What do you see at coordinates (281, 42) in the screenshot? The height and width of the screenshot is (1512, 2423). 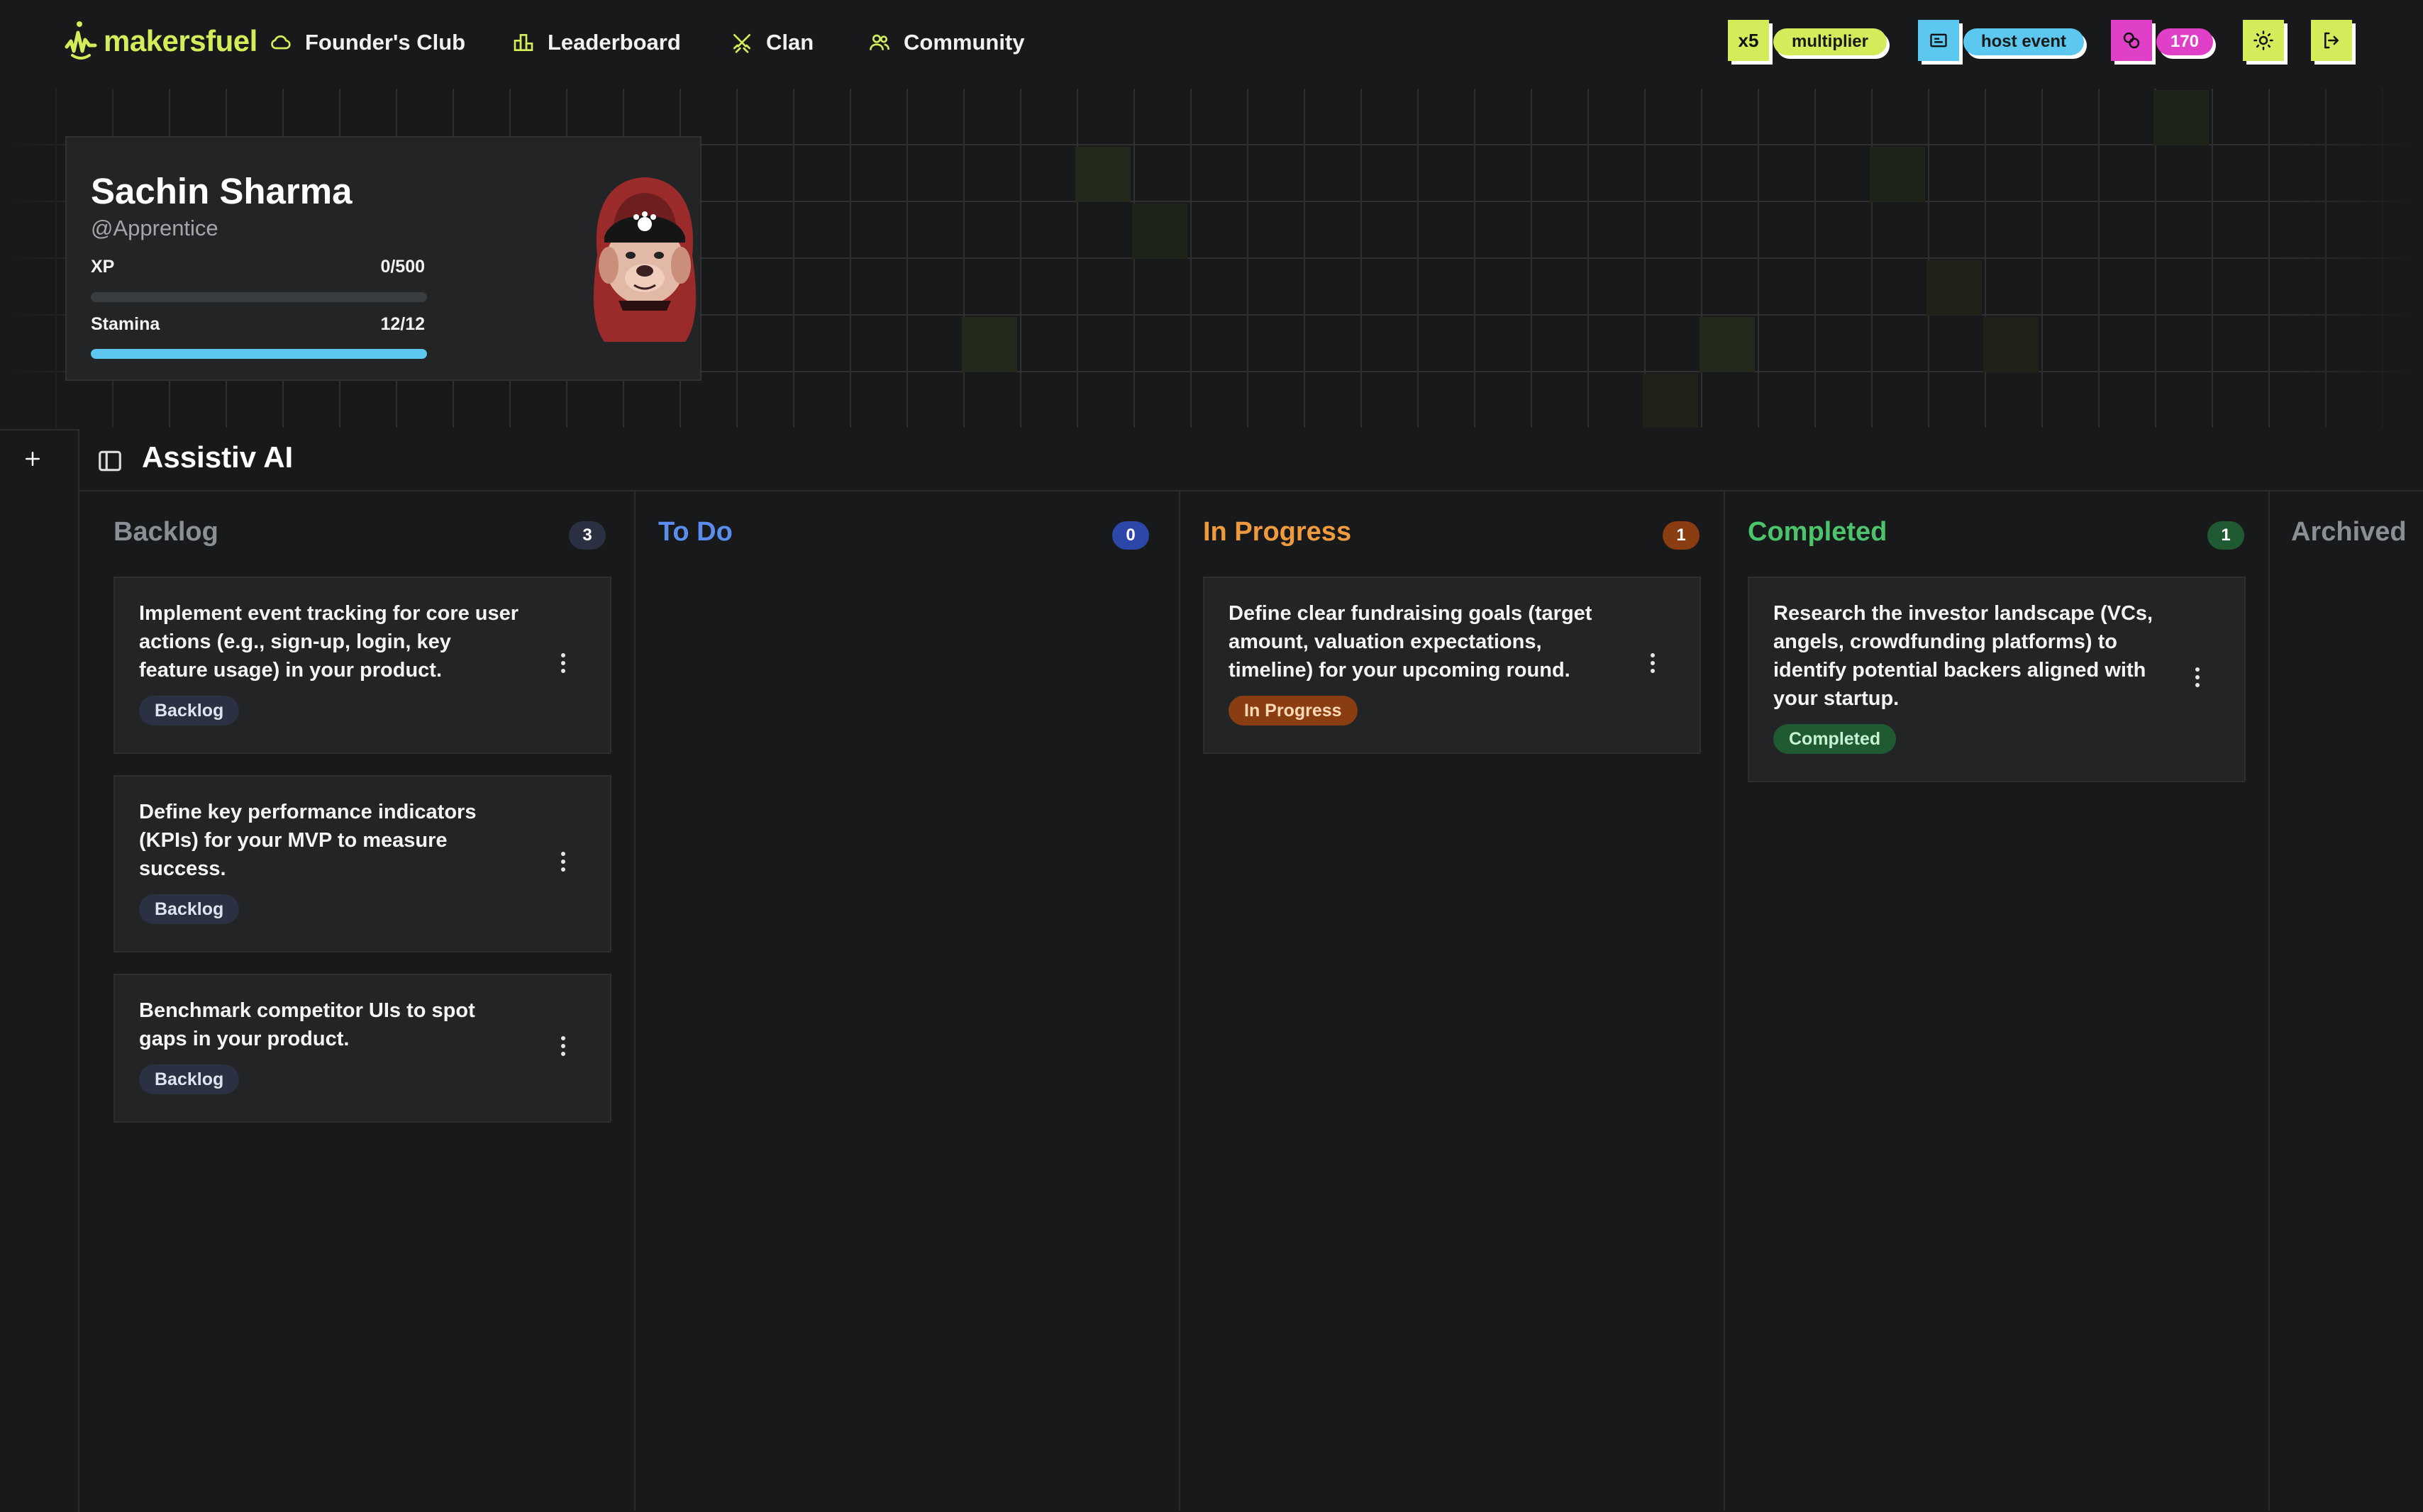 I see `cloud-icon` at bounding box center [281, 42].